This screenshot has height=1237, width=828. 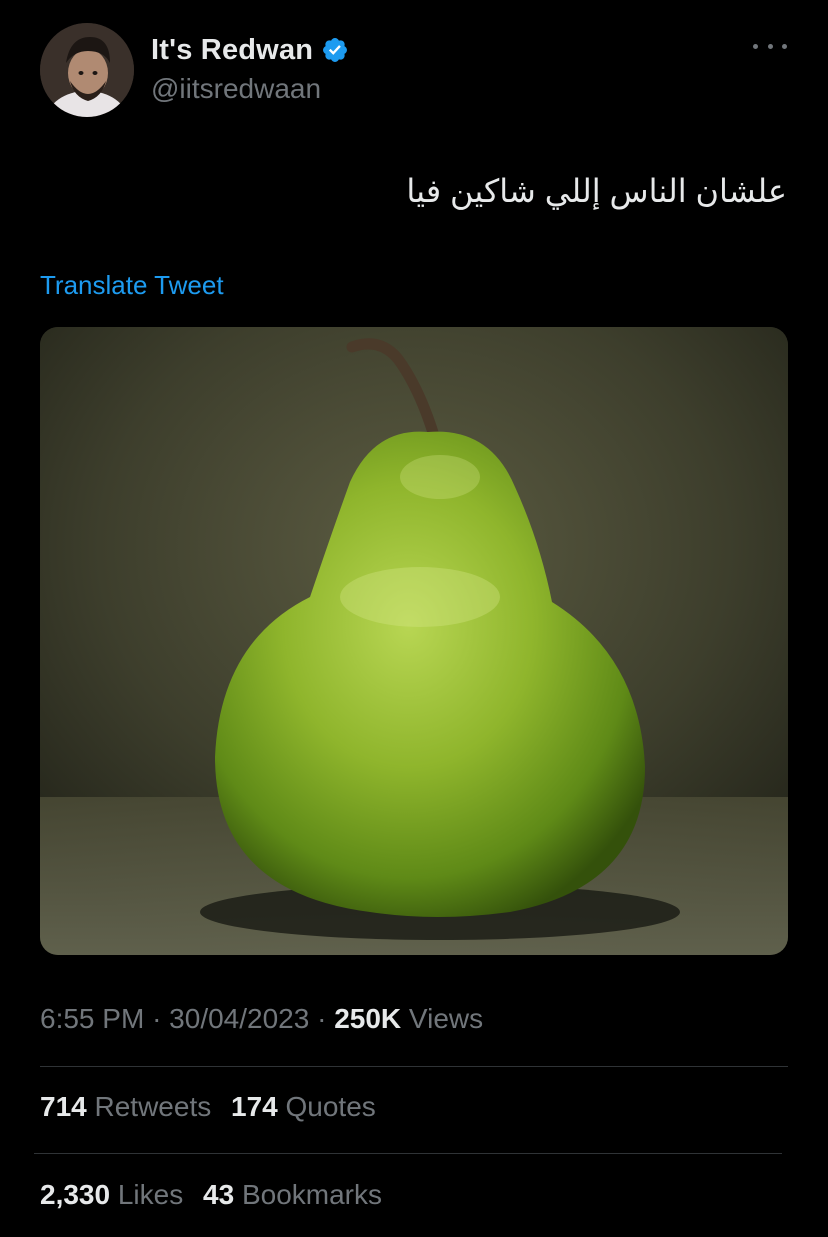 I want to click on views-count: 250K, so click(x=368, y=1018).